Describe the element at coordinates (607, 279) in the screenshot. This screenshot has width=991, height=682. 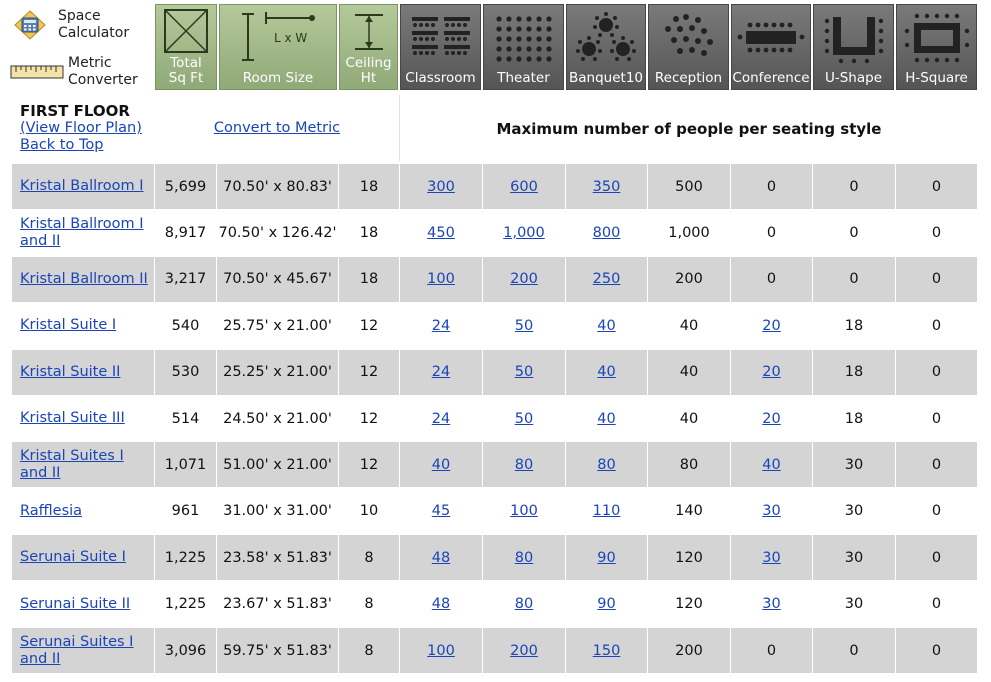
I see `banquet-capacity-link: 250` at that location.